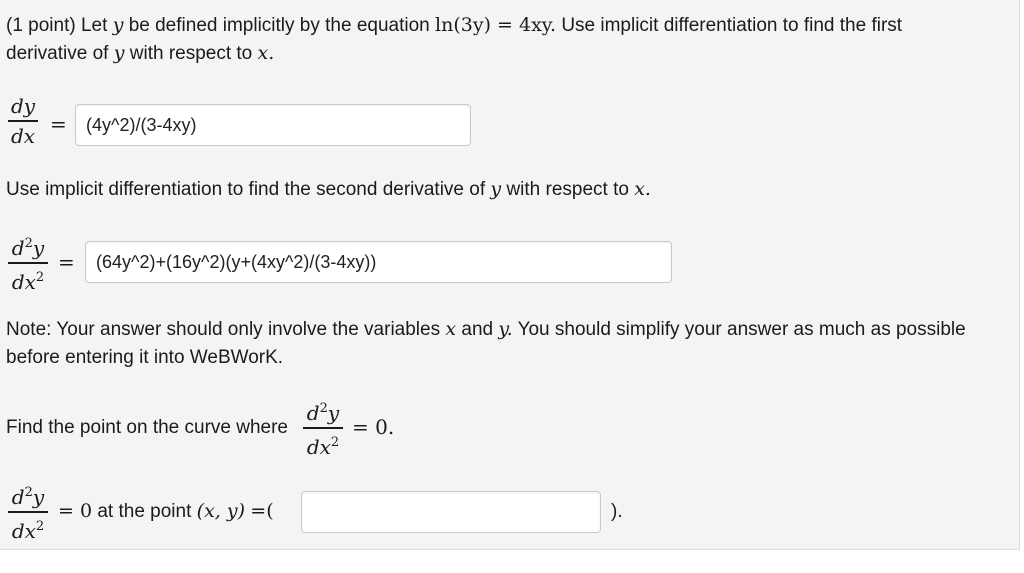  What do you see at coordinates (378, 262) in the screenshot?
I see `second-derivative-answer-input` at bounding box center [378, 262].